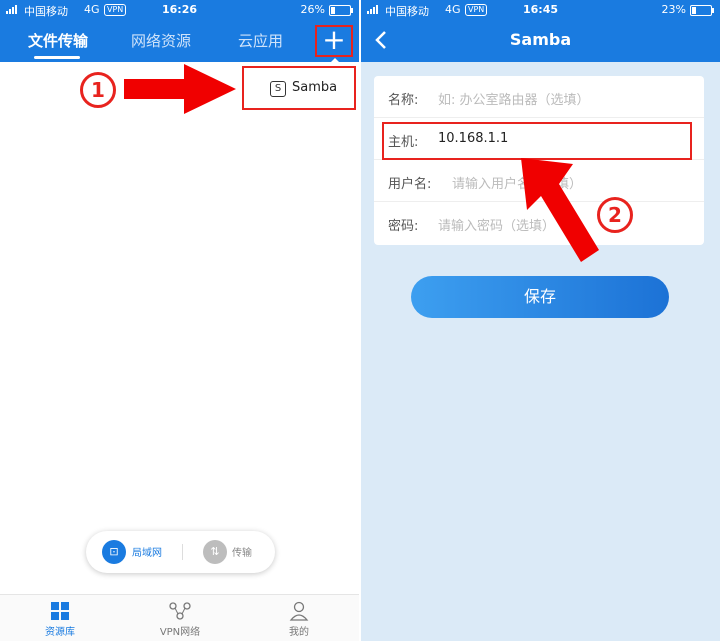  What do you see at coordinates (540, 297) in the screenshot?
I see `save-button: 保存` at bounding box center [540, 297].